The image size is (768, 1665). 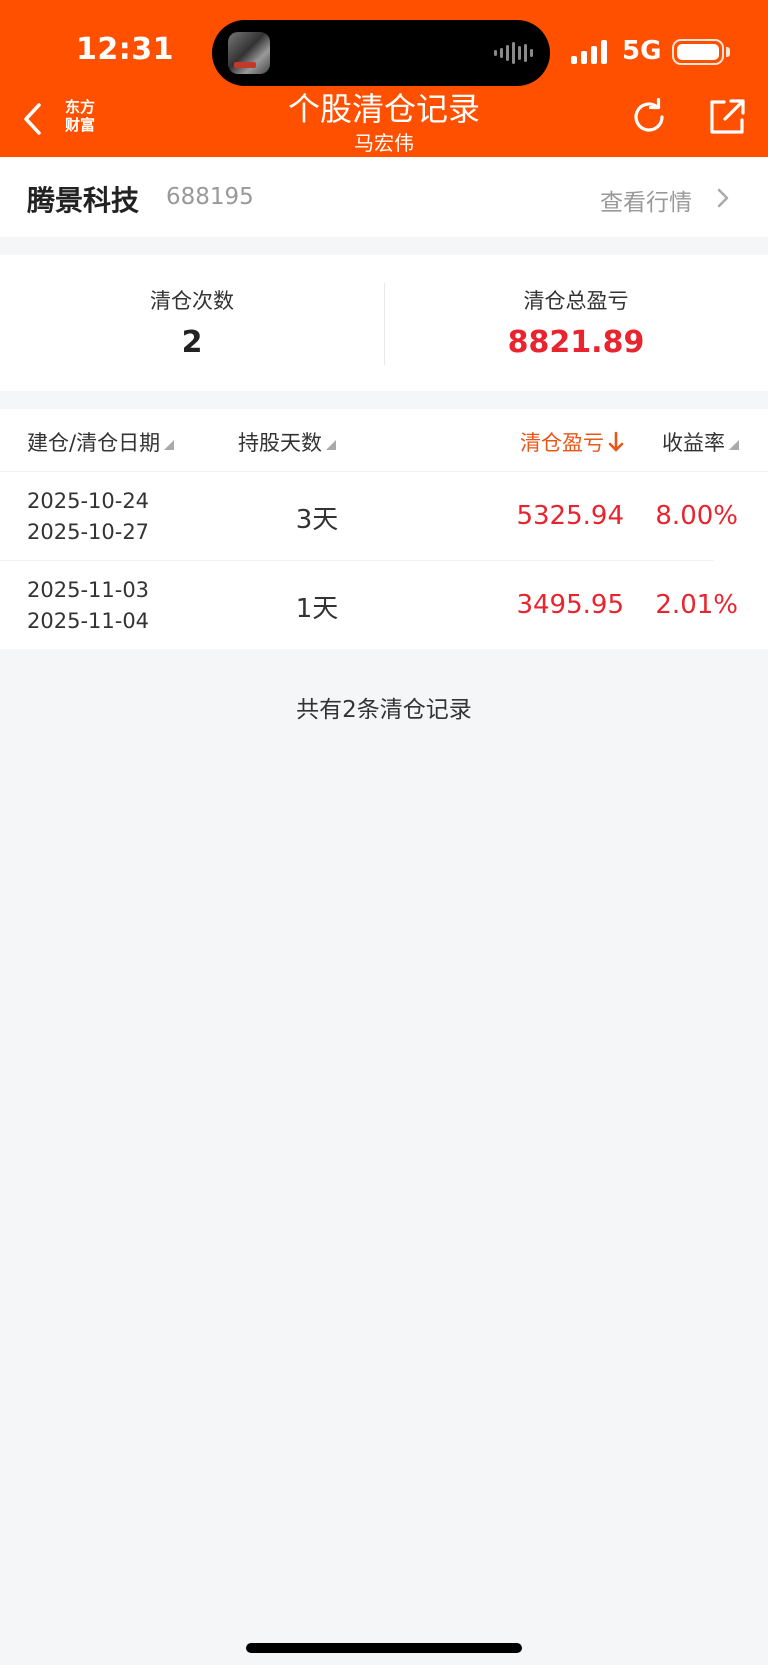 I want to click on column-header-rate-label: 收益率, so click(x=693, y=443).